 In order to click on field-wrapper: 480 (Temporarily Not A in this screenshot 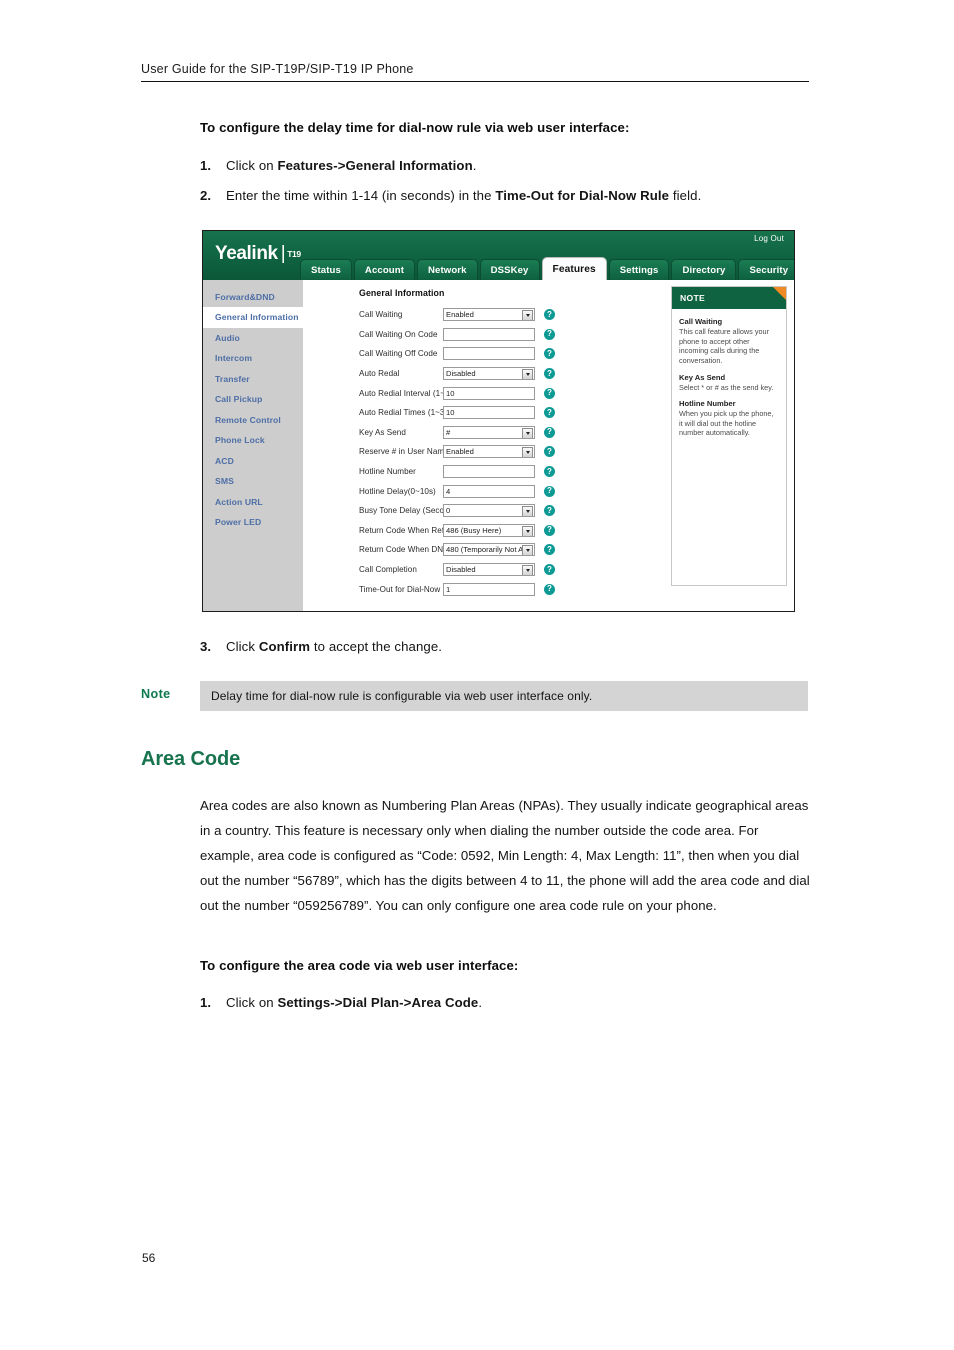, I will do `click(489, 550)`.